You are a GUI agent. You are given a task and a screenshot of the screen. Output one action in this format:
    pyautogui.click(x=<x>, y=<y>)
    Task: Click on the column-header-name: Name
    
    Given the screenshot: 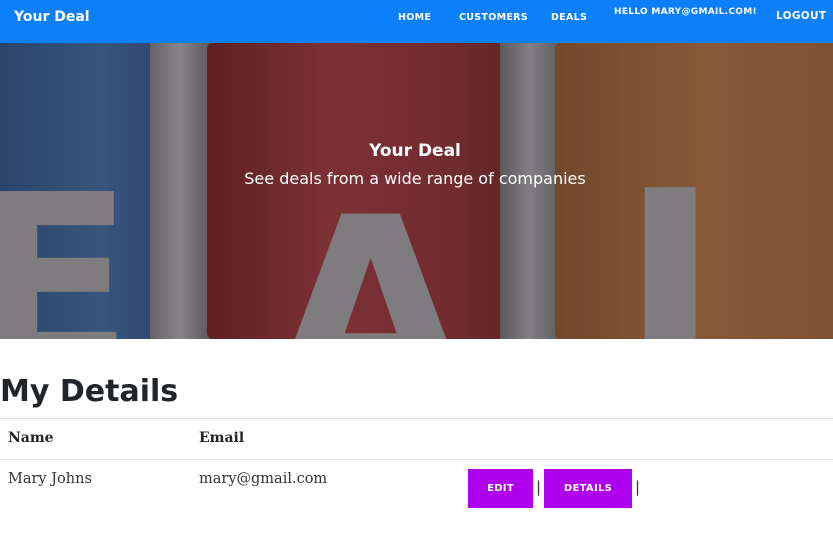 What is the action you would take?
    pyautogui.click(x=31, y=438)
    